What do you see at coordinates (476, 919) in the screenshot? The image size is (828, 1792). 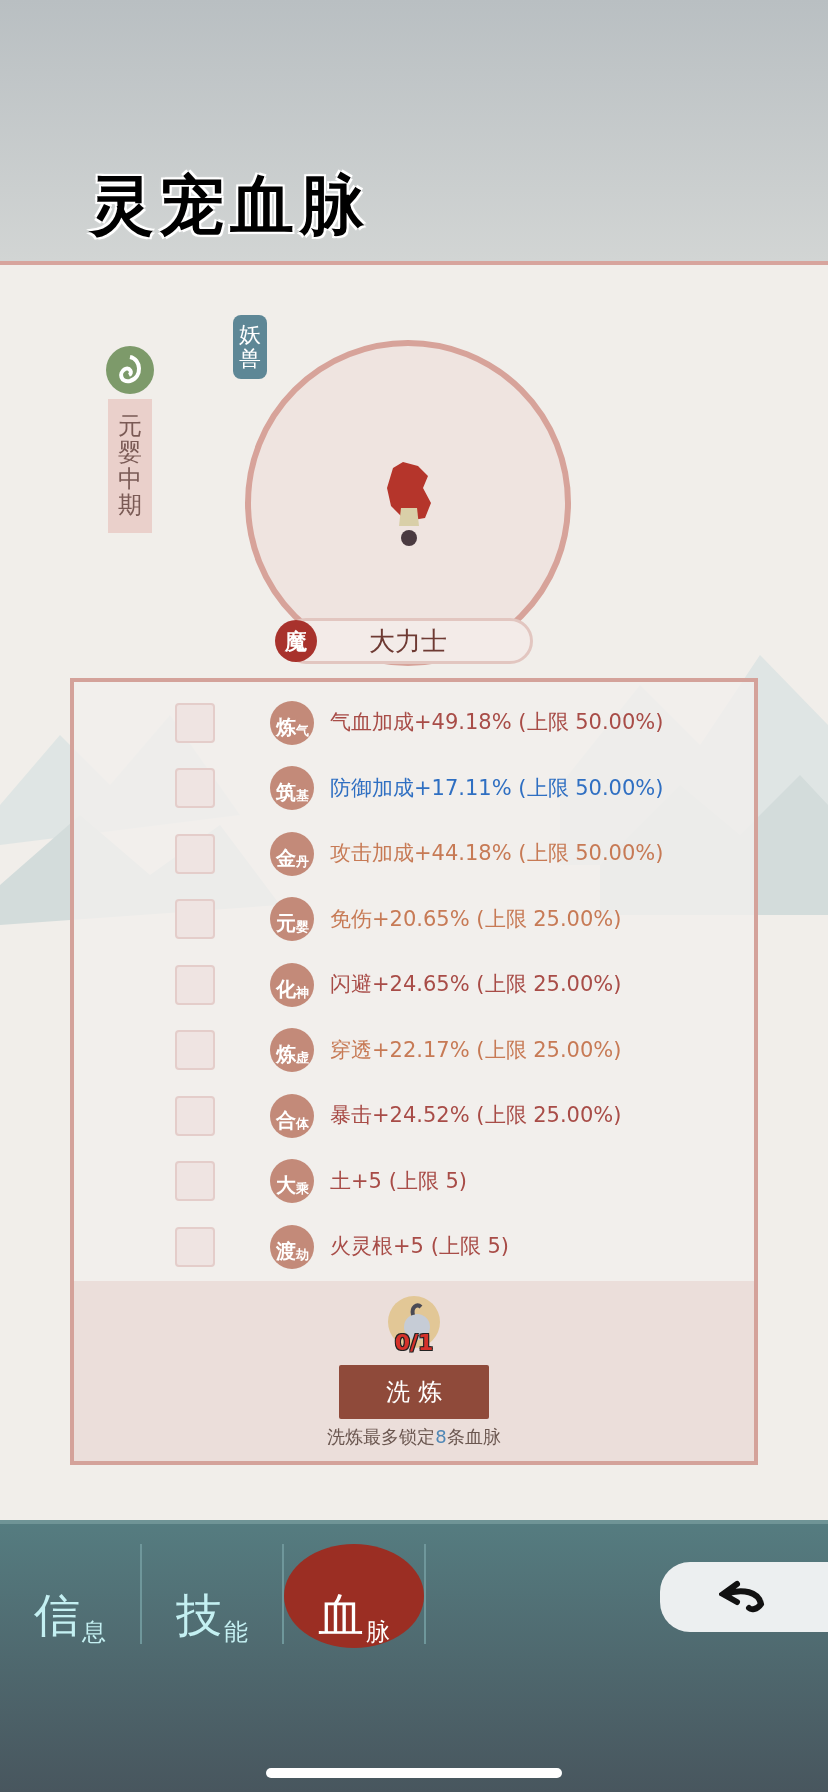 I see `bloodline-attribute: 免伤+20.65% (上限 25.00%)` at bounding box center [476, 919].